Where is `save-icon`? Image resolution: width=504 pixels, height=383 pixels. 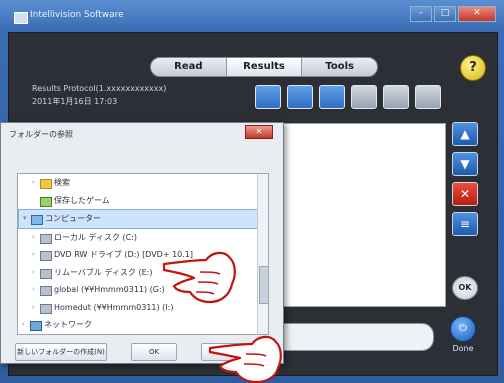 save-icon is located at coordinates (268, 97).